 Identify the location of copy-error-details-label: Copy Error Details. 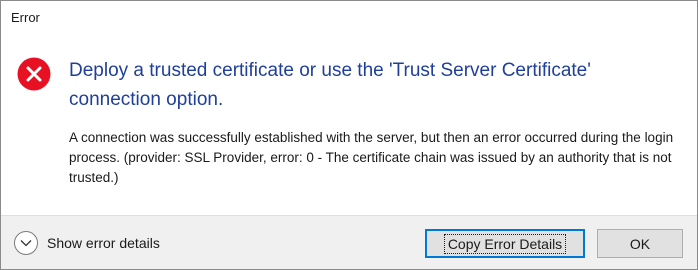
(505, 243).